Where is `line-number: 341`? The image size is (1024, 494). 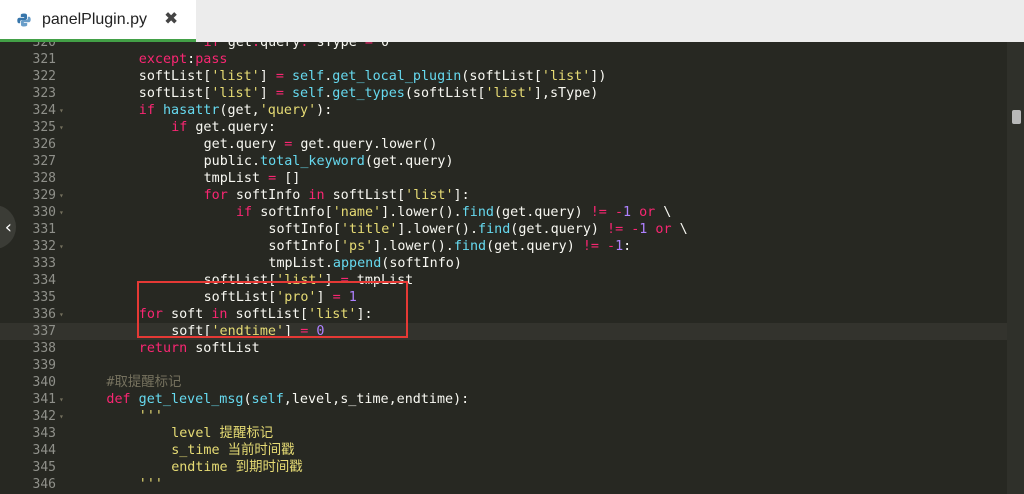
line-number: 341 is located at coordinates (44, 399).